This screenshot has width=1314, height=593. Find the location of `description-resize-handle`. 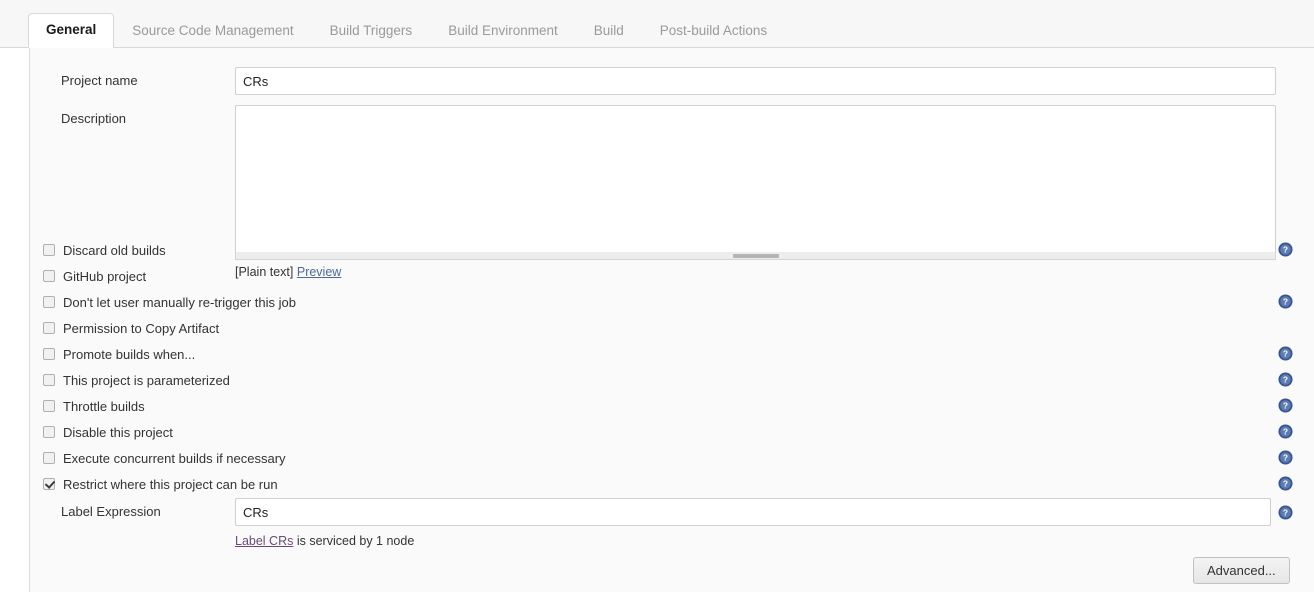

description-resize-handle is located at coordinates (755, 256).